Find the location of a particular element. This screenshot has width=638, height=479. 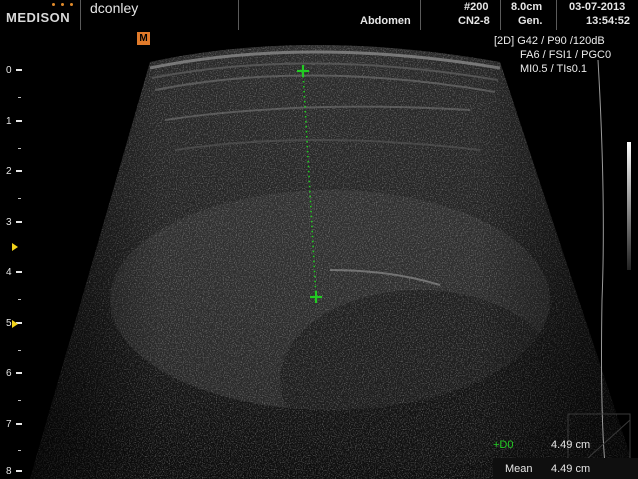

depth-tick: 2 is located at coordinates (14, 171).